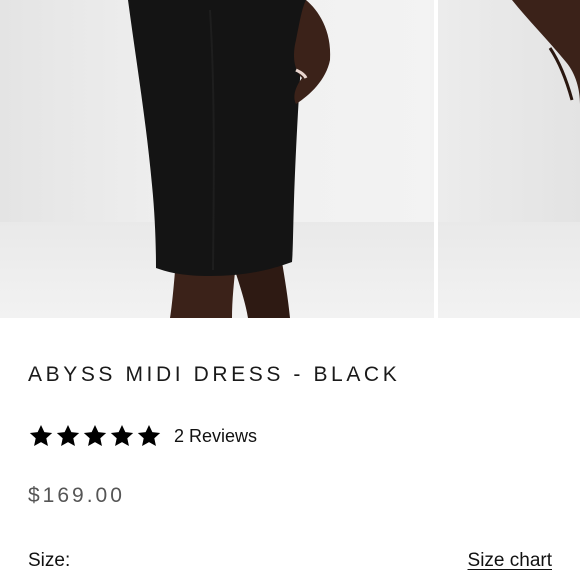 The width and height of the screenshot is (580, 580). What do you see at coordinates (509, 159) in the screenshot?
I see `product-photo-next` at bounding box center [509, 159].